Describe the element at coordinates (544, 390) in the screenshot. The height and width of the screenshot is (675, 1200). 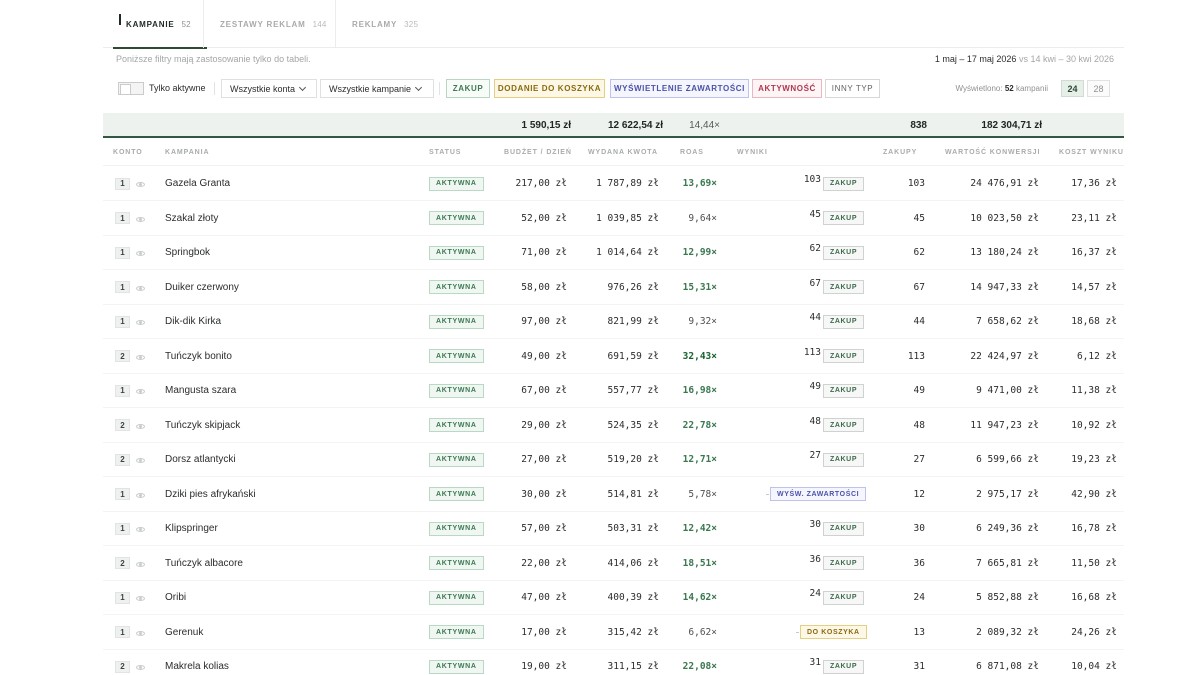
I see `budget-value: 67,00 zł` at that location.